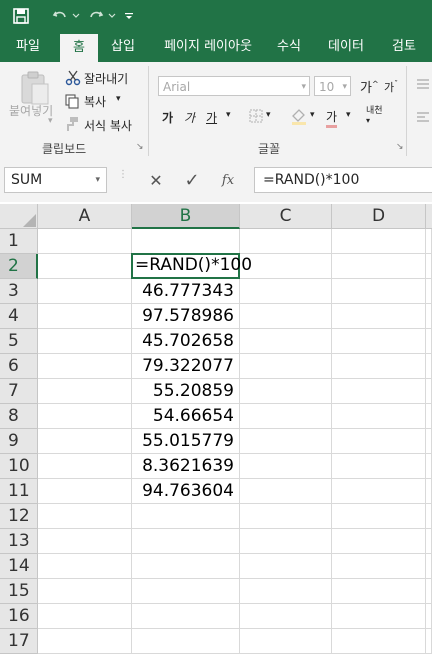  Describe the element at coordinates (19, 466) in the screenshot. I see `row-header: 10` at that location.